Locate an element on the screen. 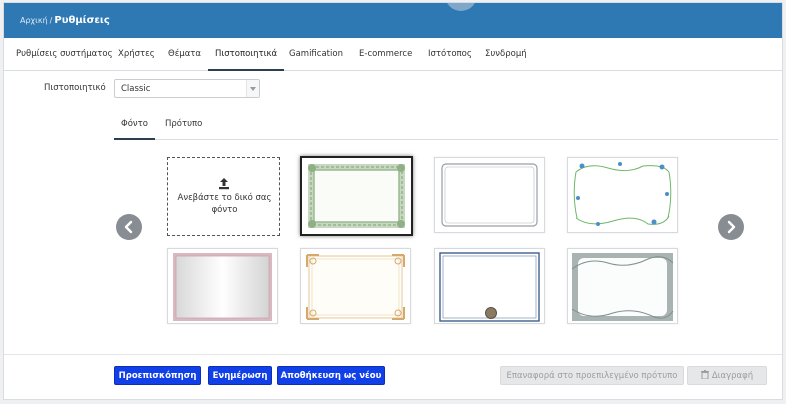 This screenshot has height=404, width=786. background-thumb-grey-frame is located at coordinates (489, 195).